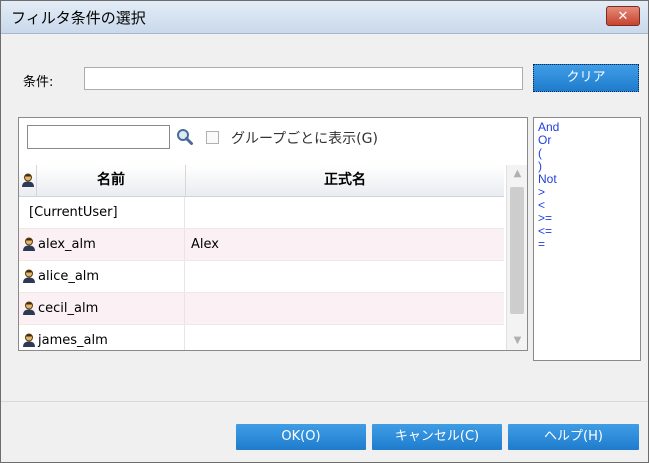 This screenshot has height=463, width=649. What do you see at coordinates (589, 192) in the screenshot?
I see `operator-item: >` at bounding box center [589, 192].